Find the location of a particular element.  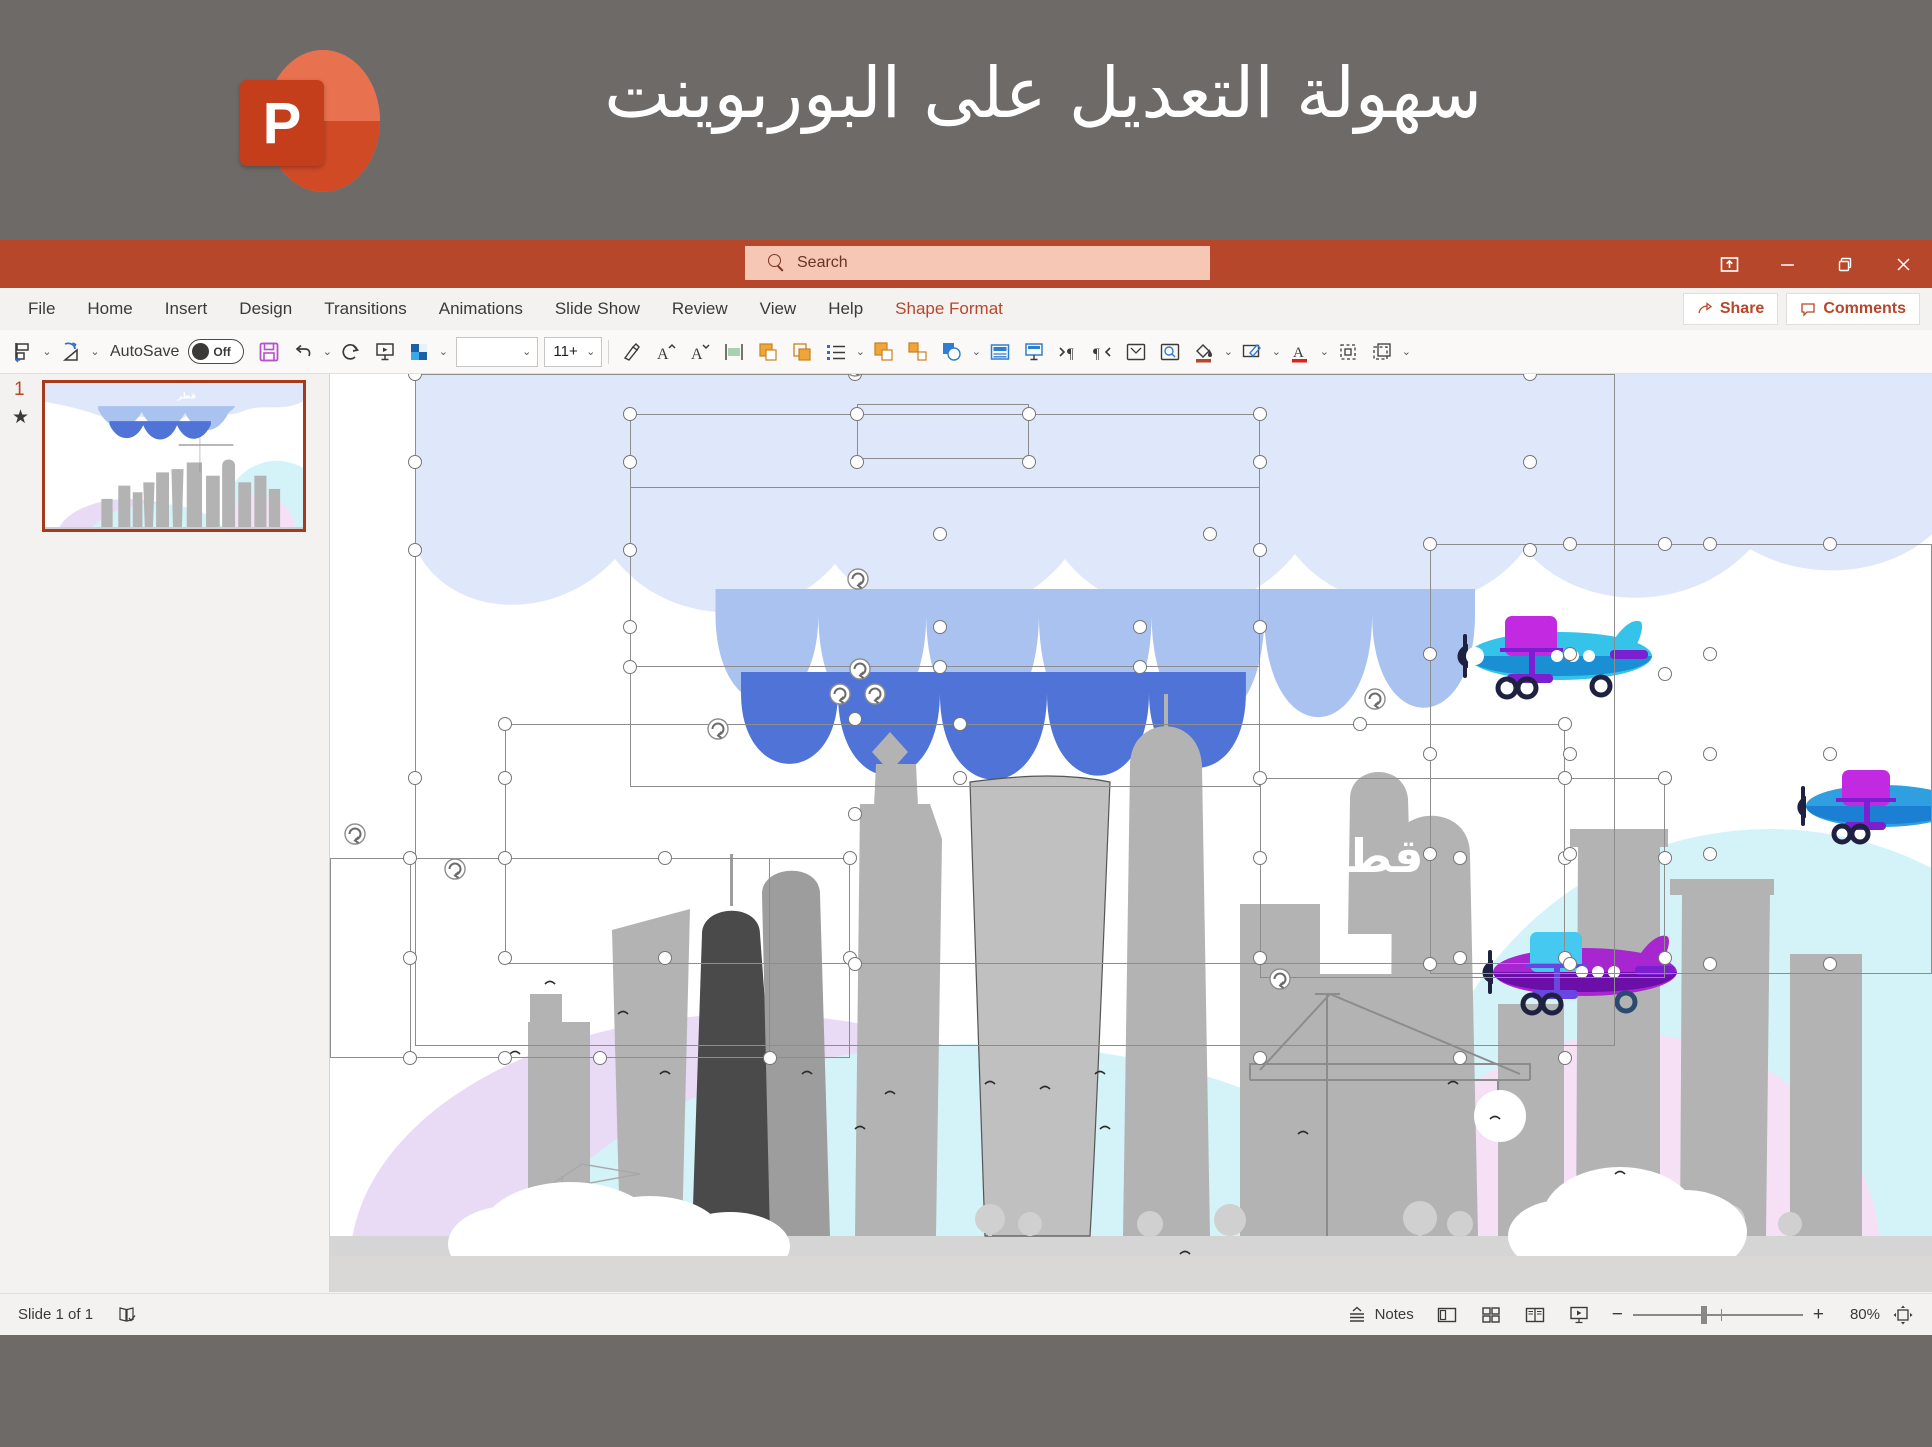

arrange-button is located at coordinates (1000, 352).